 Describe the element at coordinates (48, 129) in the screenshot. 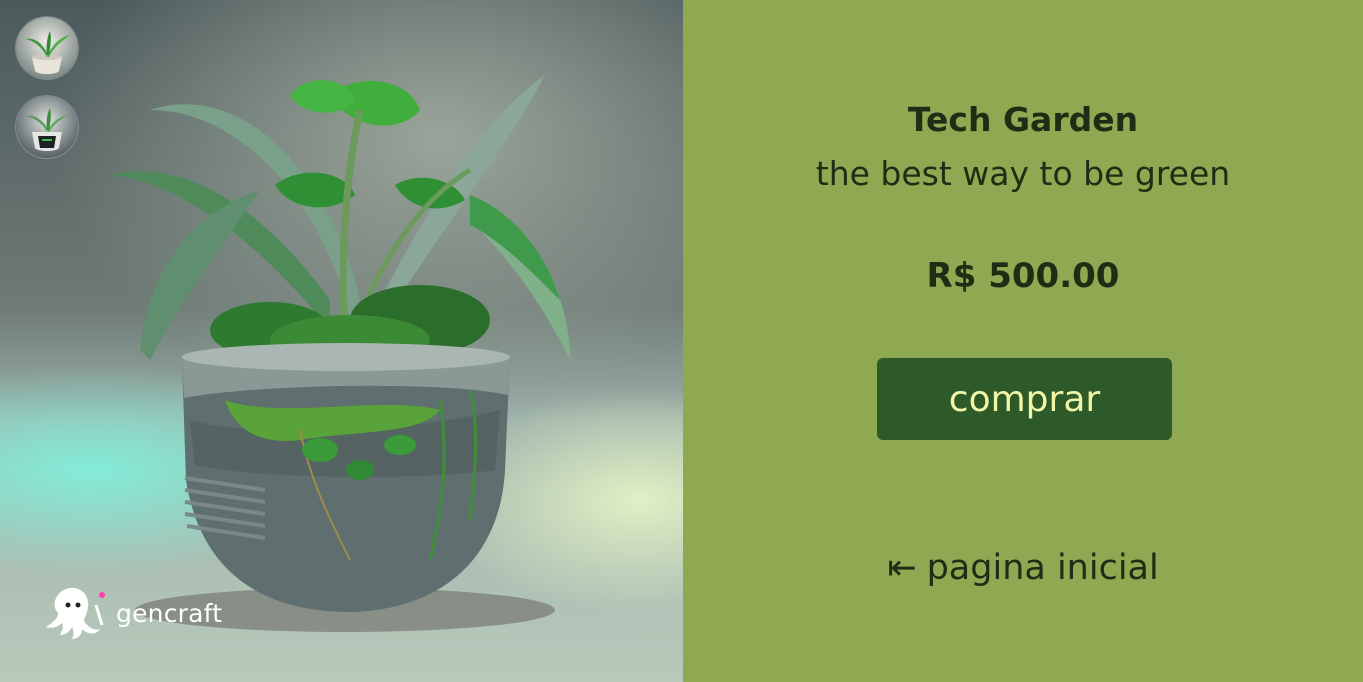

I see `plant-pot-thumbnail-dark-icon` at that location.